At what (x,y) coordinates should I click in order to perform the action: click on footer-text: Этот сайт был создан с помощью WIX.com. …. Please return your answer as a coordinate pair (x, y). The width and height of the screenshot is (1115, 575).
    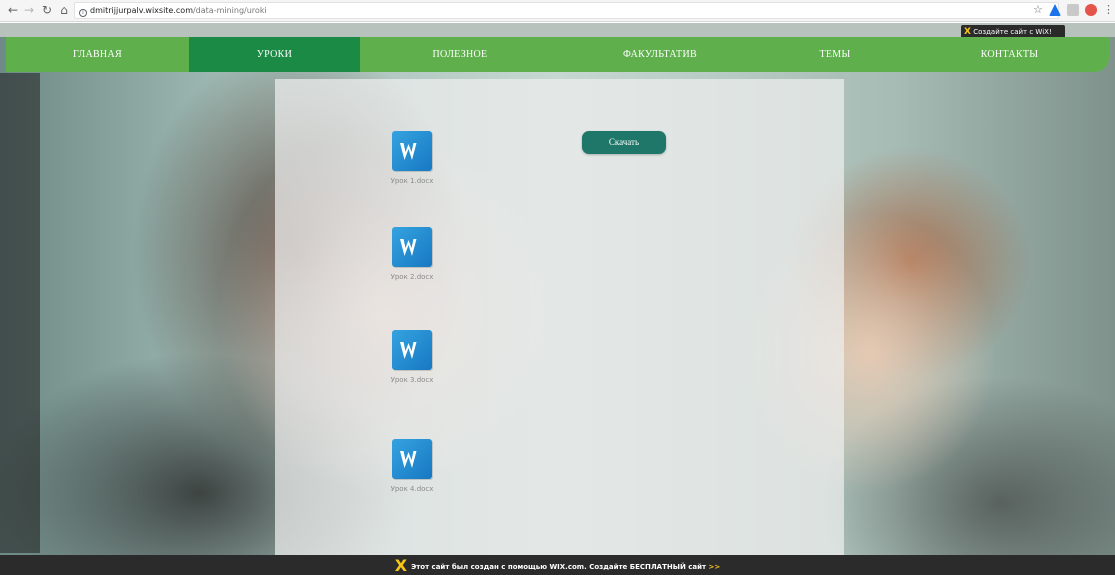
    Looking at the image, I should click on (559, 567).